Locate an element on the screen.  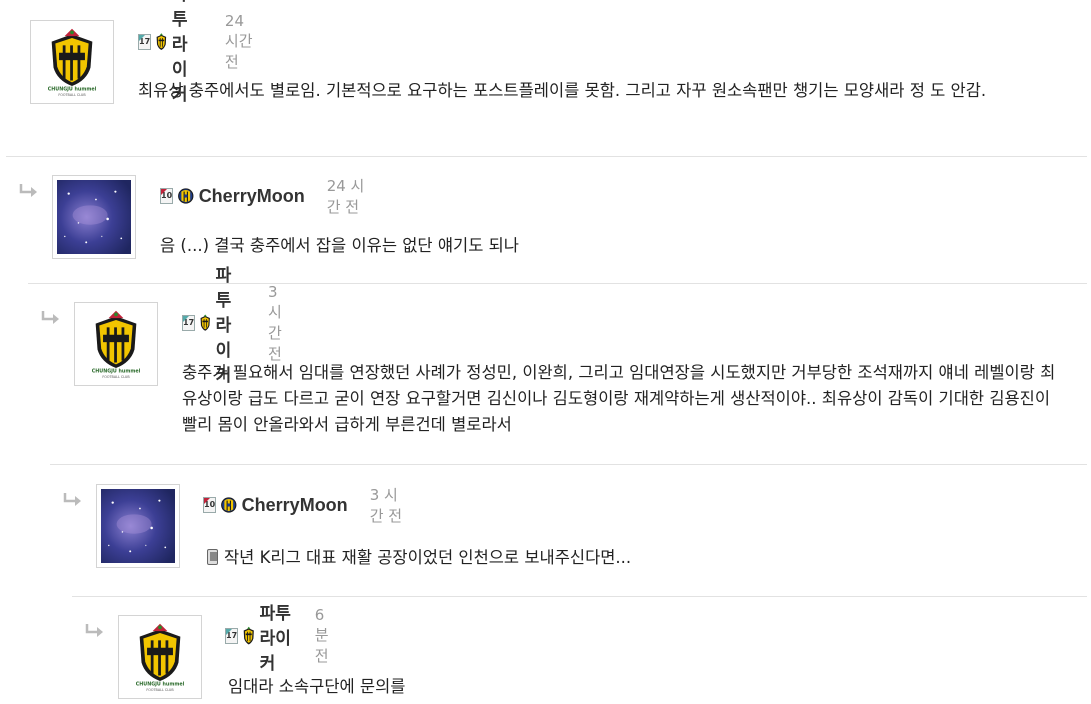
mobile-phone-icon is located at coordinates (212, 557).